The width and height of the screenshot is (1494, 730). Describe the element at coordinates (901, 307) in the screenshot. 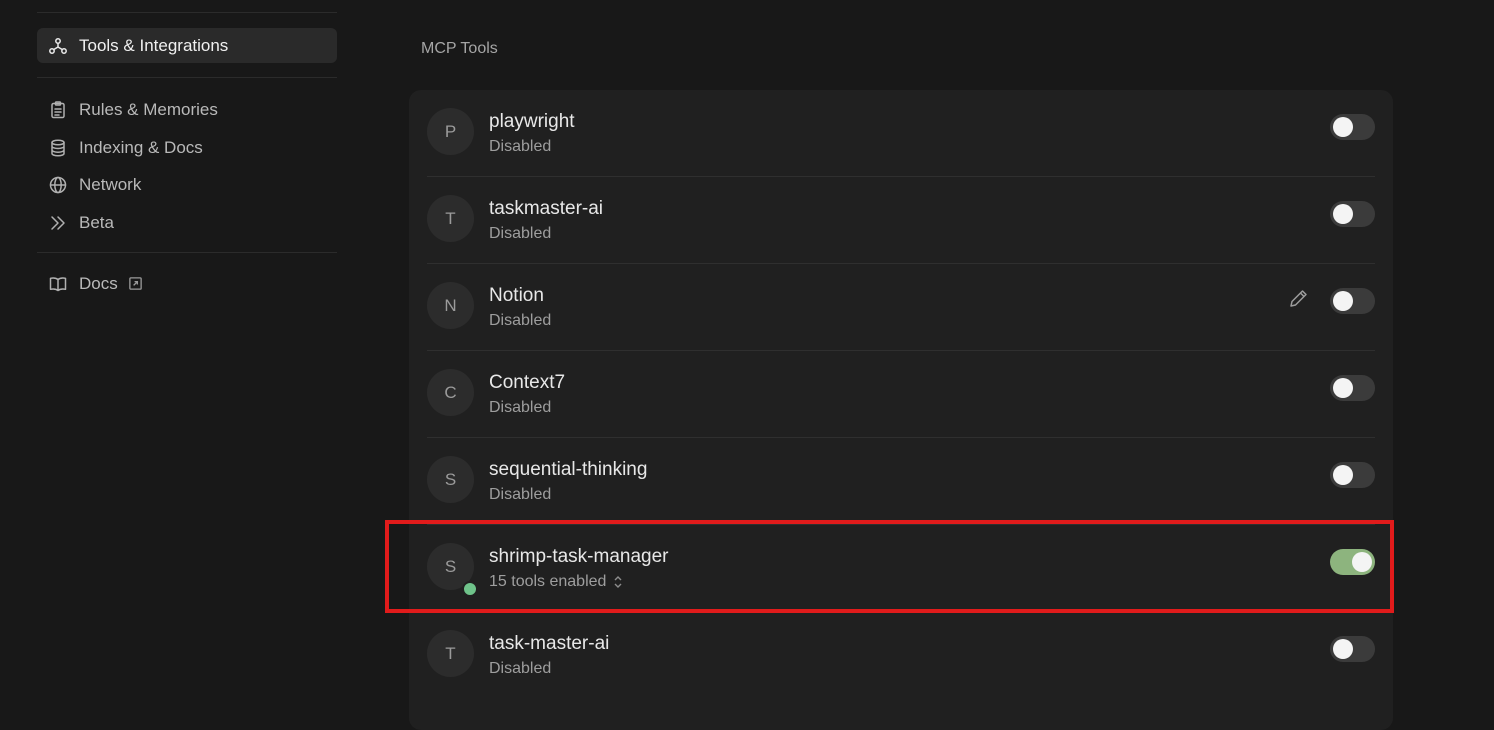

I see `tool-row-notion: N Notion Disabled` at that location.